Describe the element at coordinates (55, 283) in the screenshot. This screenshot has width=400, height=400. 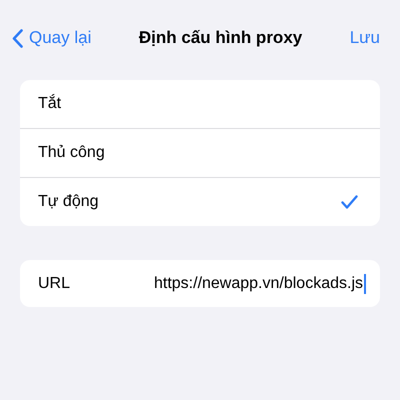
I see `url-label: URL` at that location.